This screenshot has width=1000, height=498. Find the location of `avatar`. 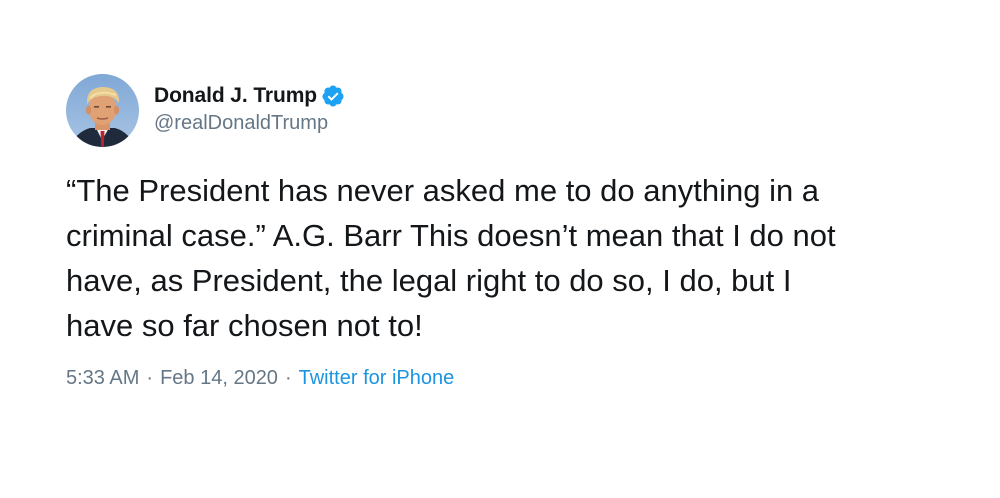

avatar is located at coordinates (102, 110).